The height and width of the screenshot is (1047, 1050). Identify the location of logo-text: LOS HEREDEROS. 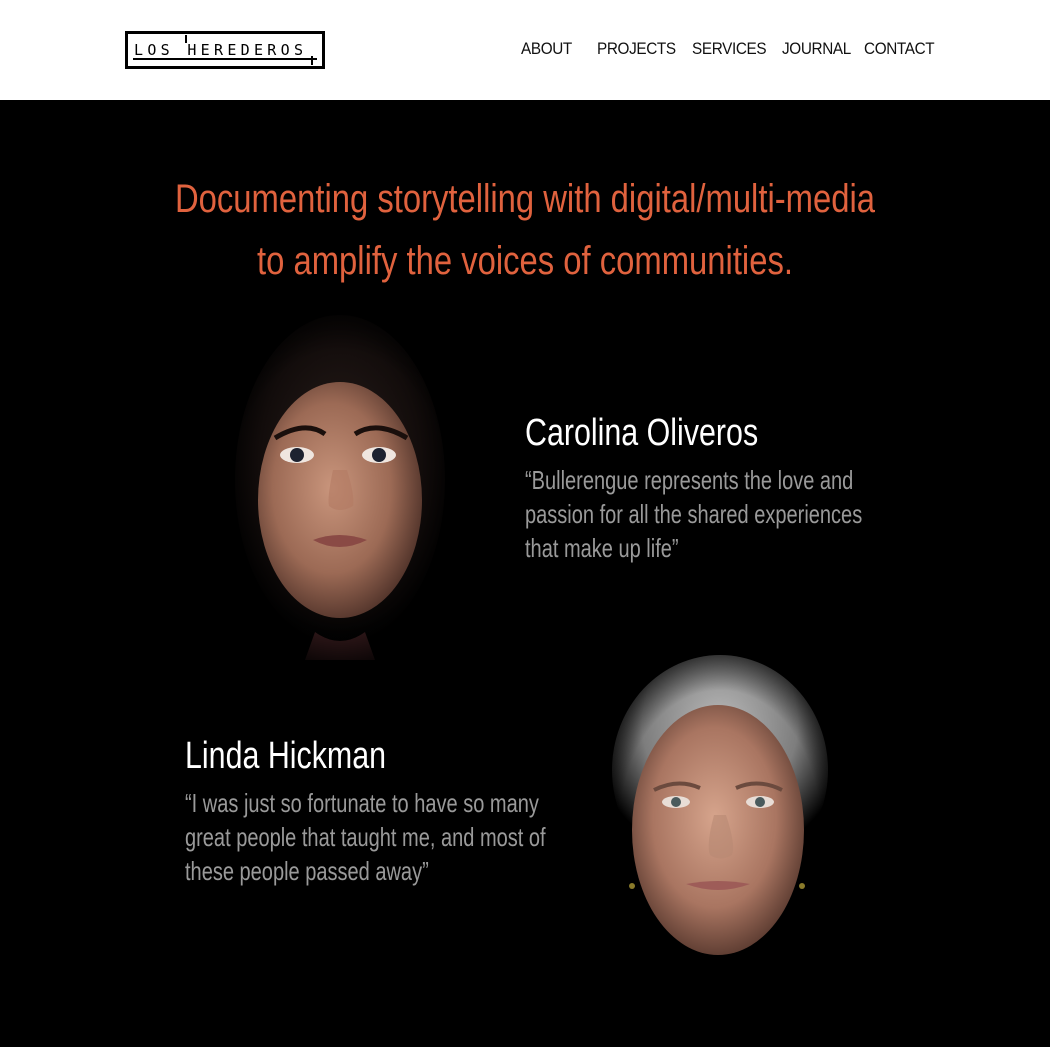
(221, 50).